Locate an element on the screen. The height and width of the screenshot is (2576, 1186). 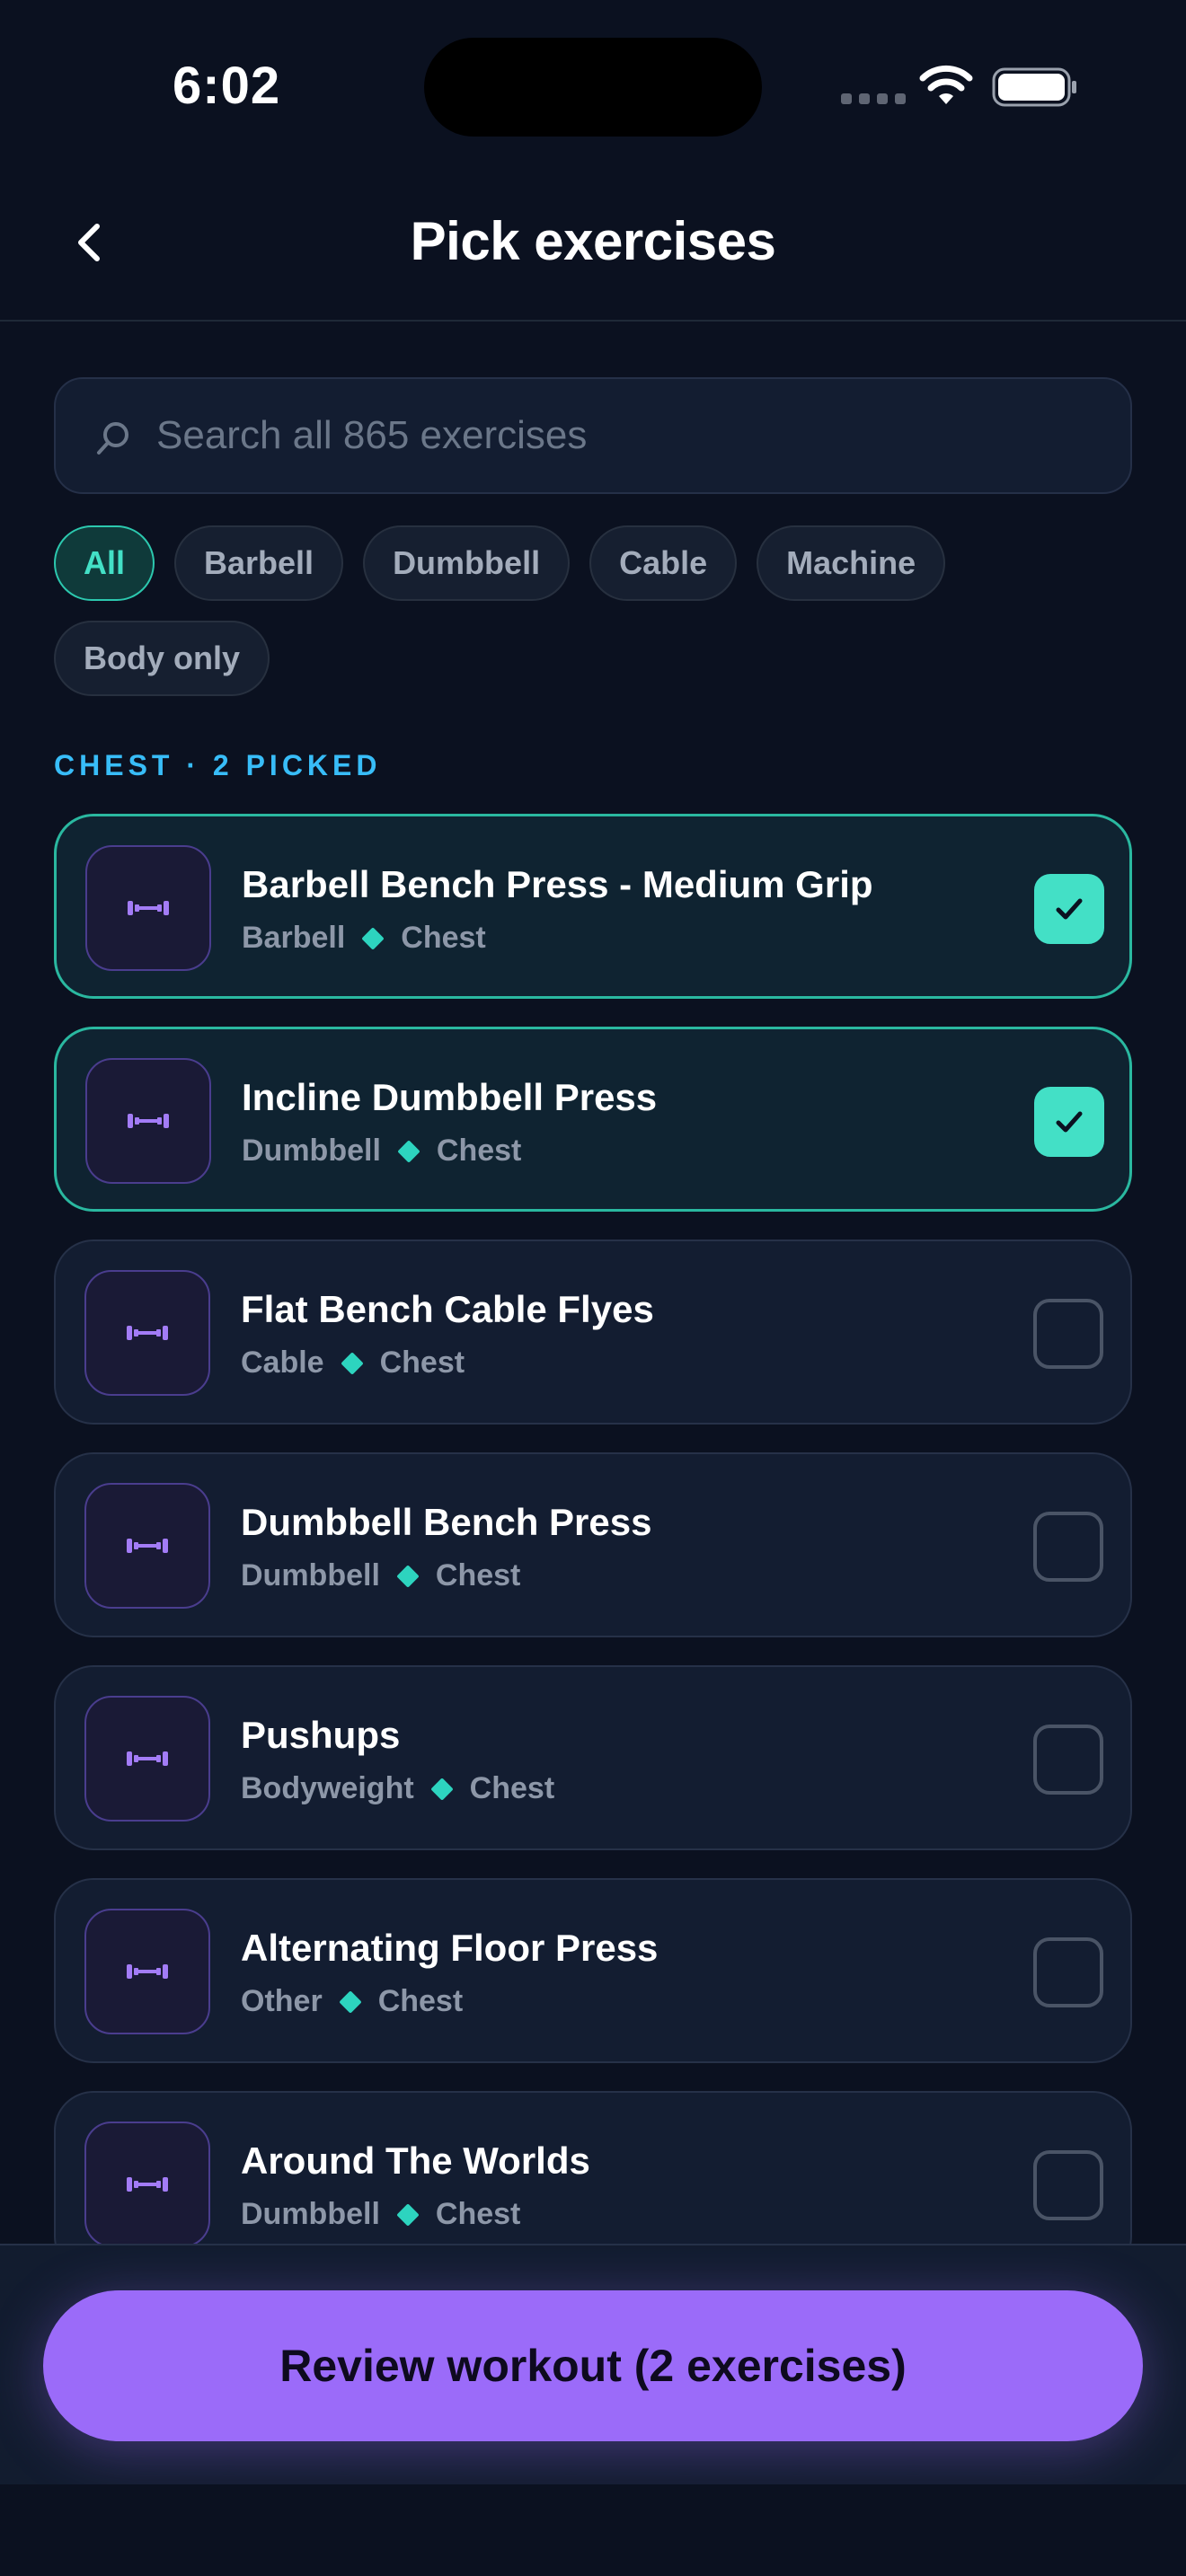
nav-header: Pick exercises is located at coordinates (593, 251).